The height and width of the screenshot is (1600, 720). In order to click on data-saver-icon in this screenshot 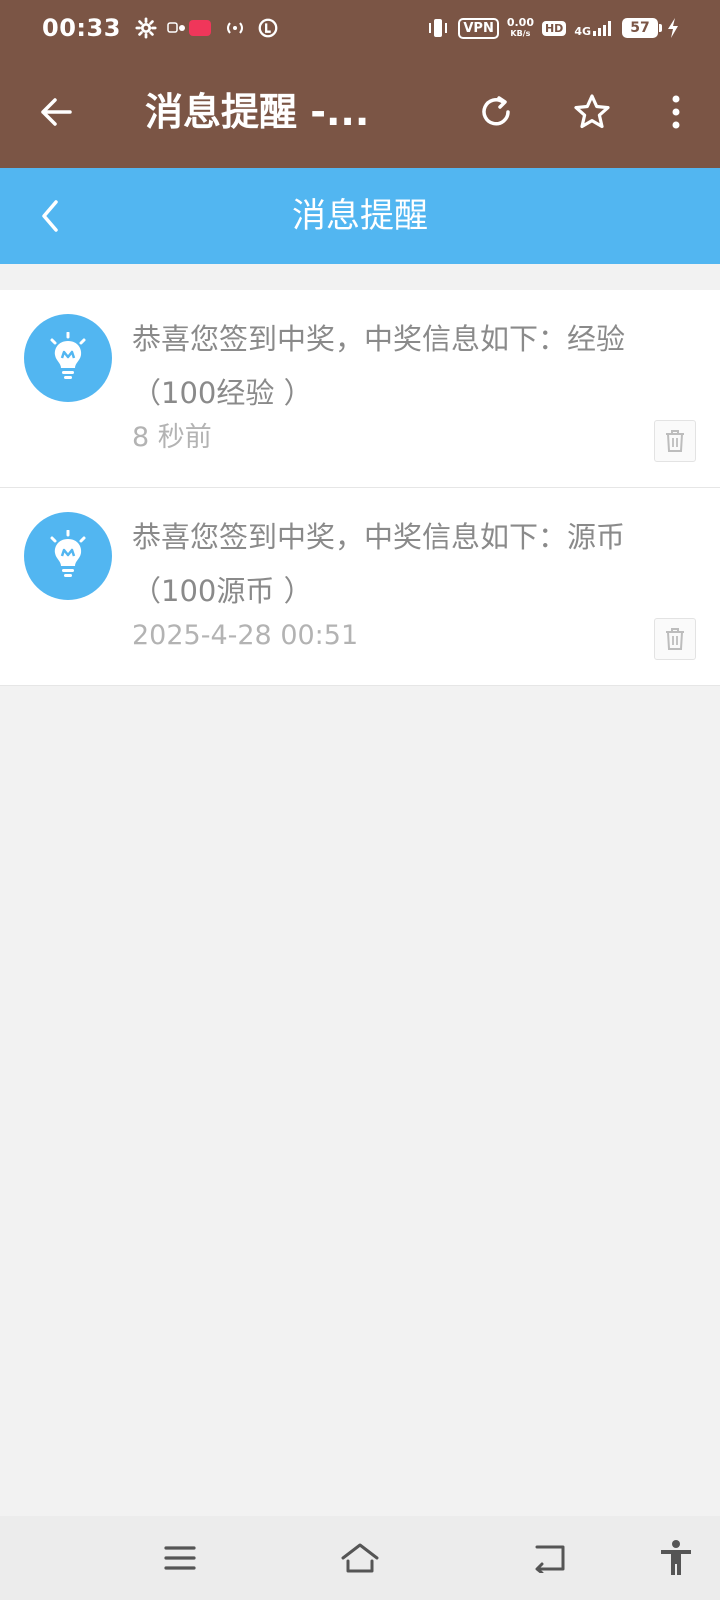, I will do `click(268, 28)`.